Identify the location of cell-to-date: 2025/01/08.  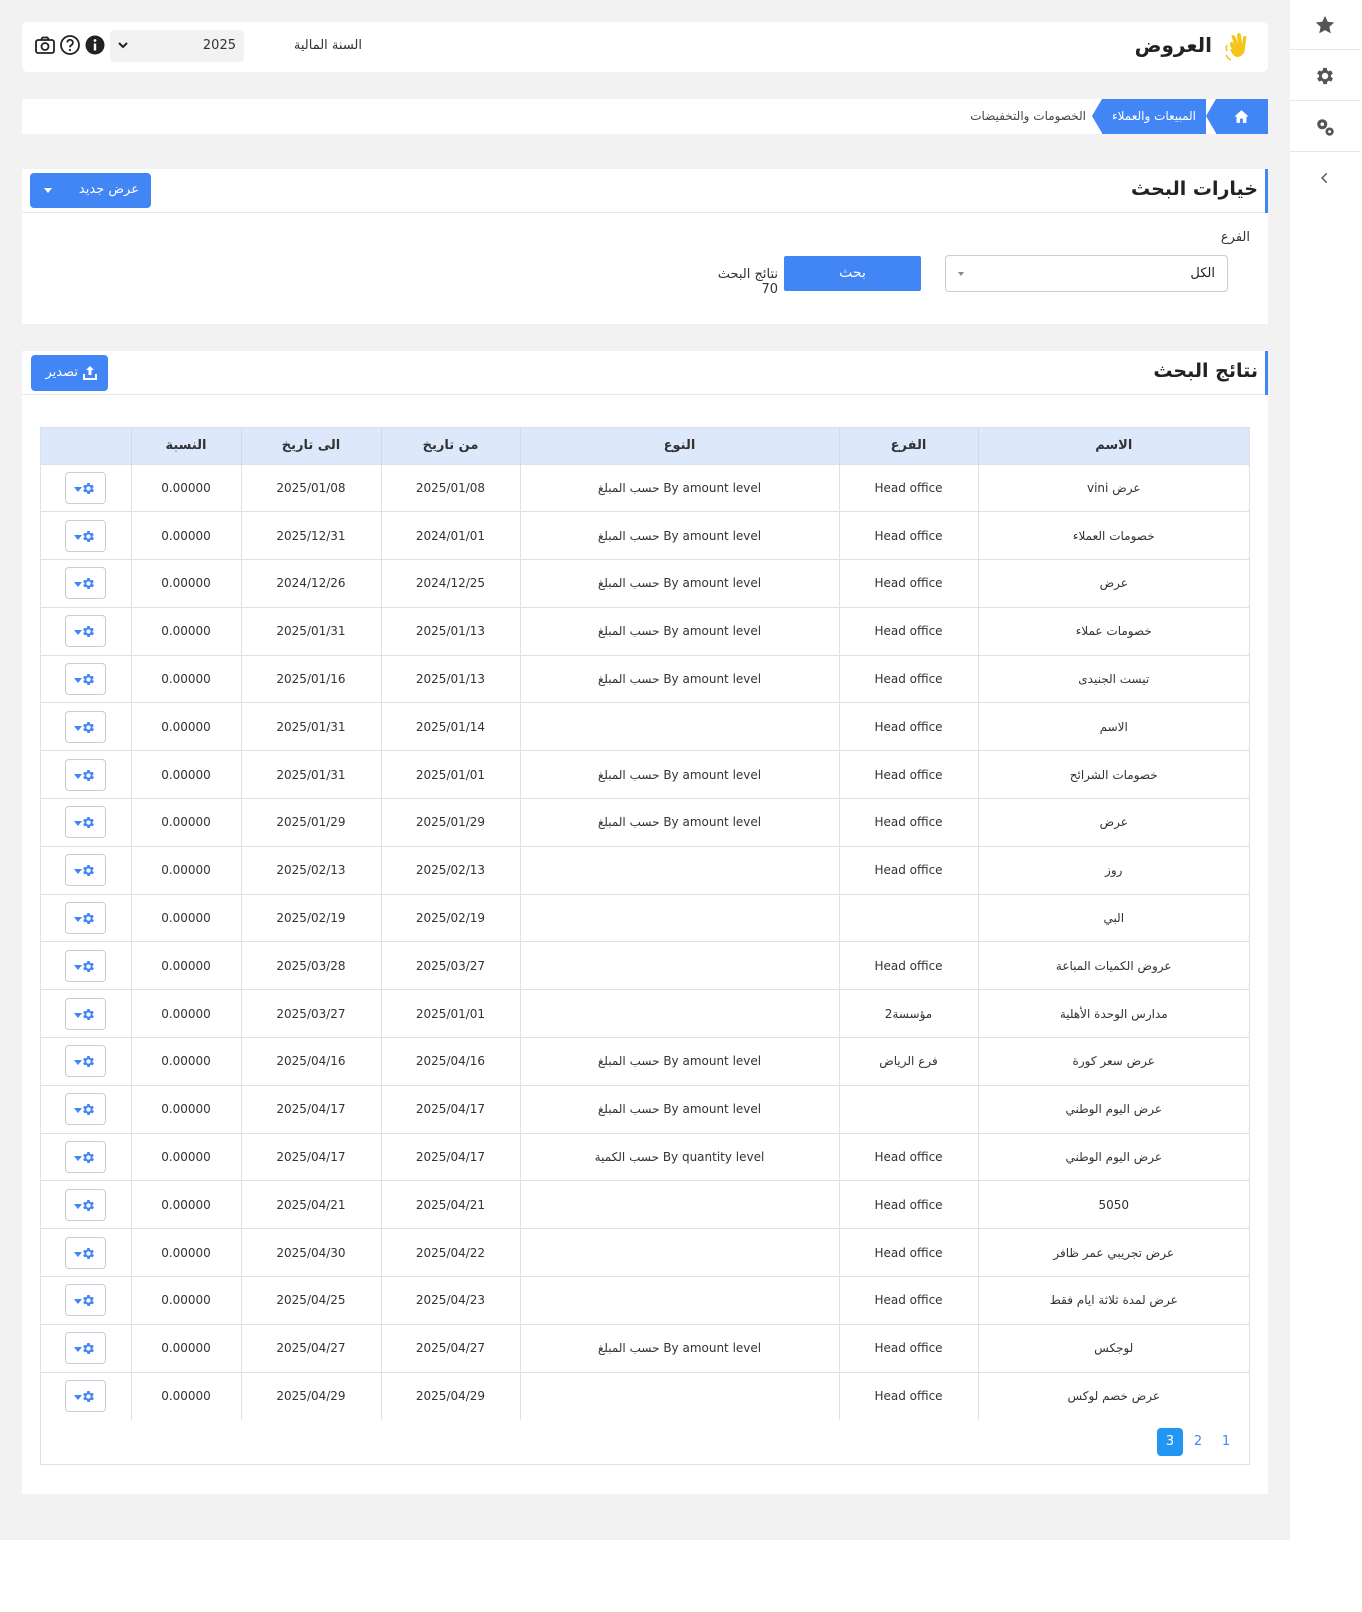
(310, 487).